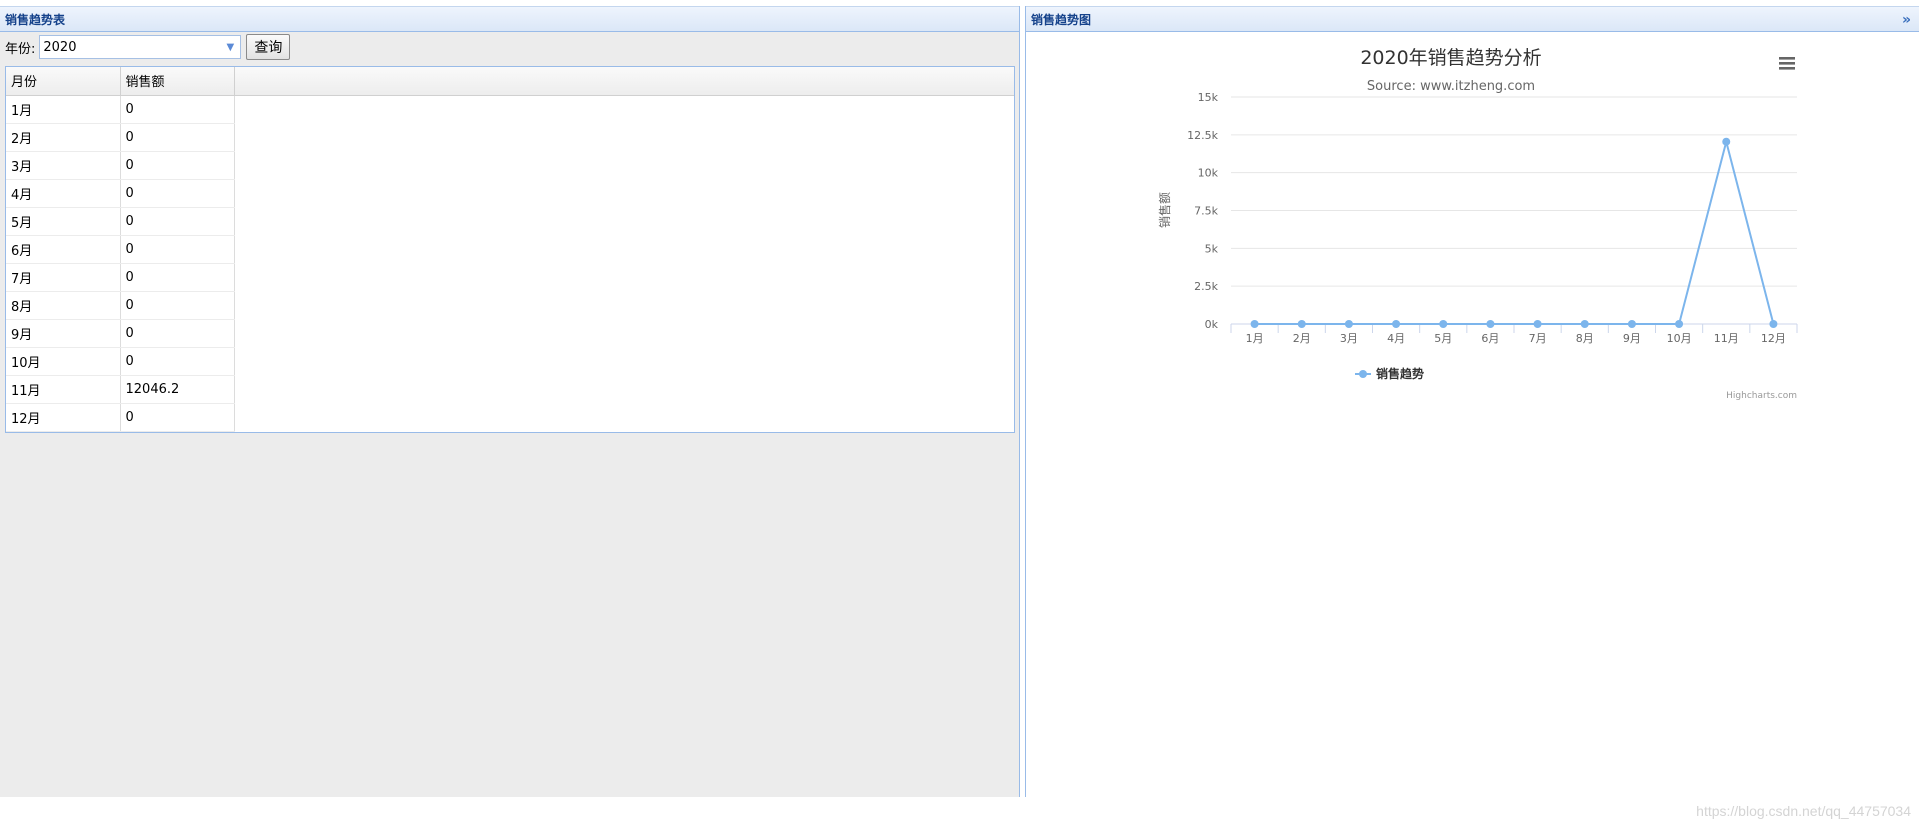  I want to click on table-row: 2月 0, so click(120, 137).